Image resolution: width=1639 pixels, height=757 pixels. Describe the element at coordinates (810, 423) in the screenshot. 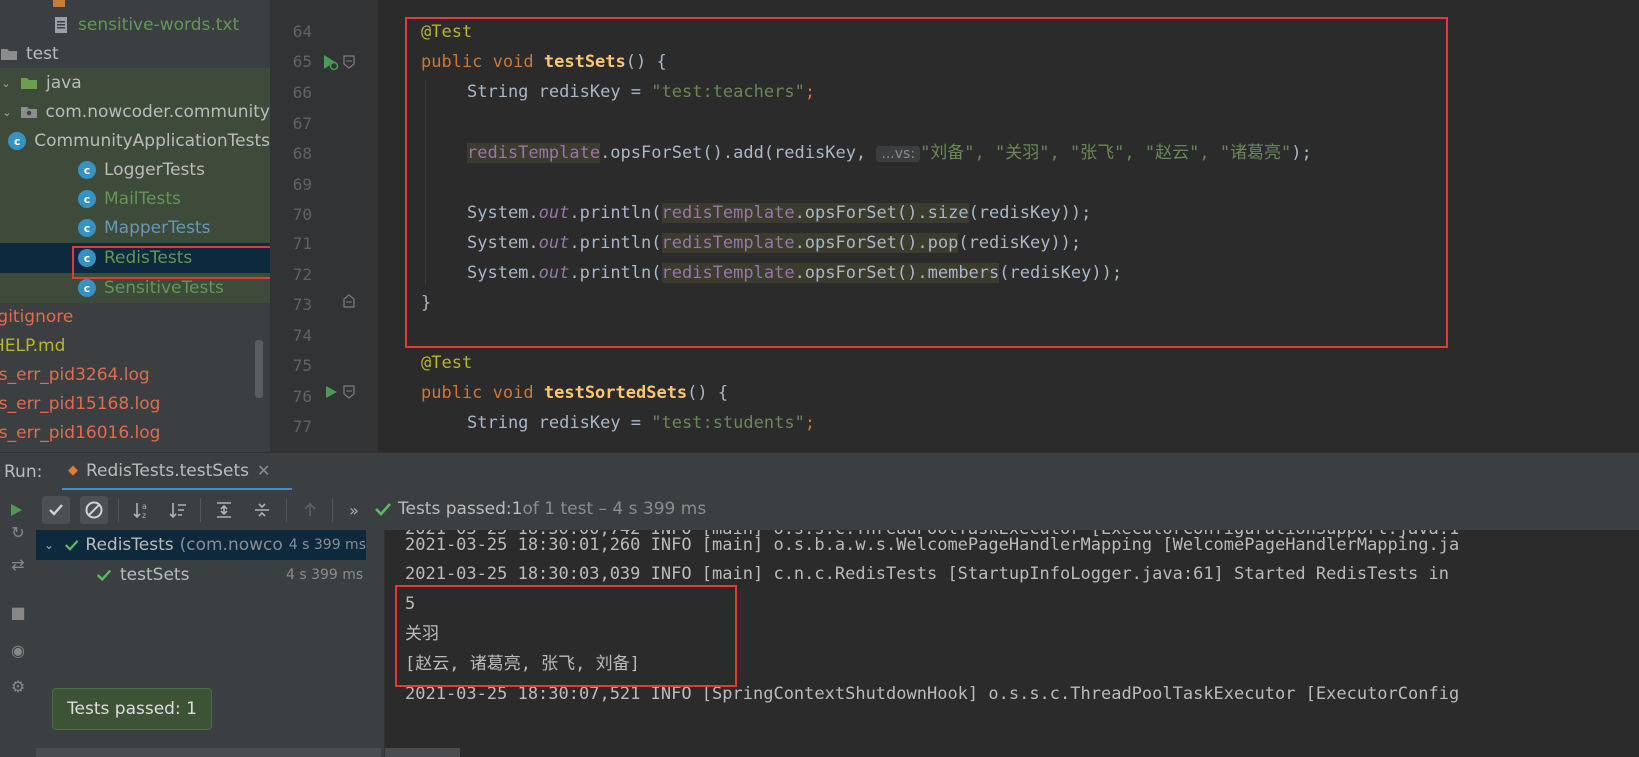

I see `punct-token: ;` at that location.